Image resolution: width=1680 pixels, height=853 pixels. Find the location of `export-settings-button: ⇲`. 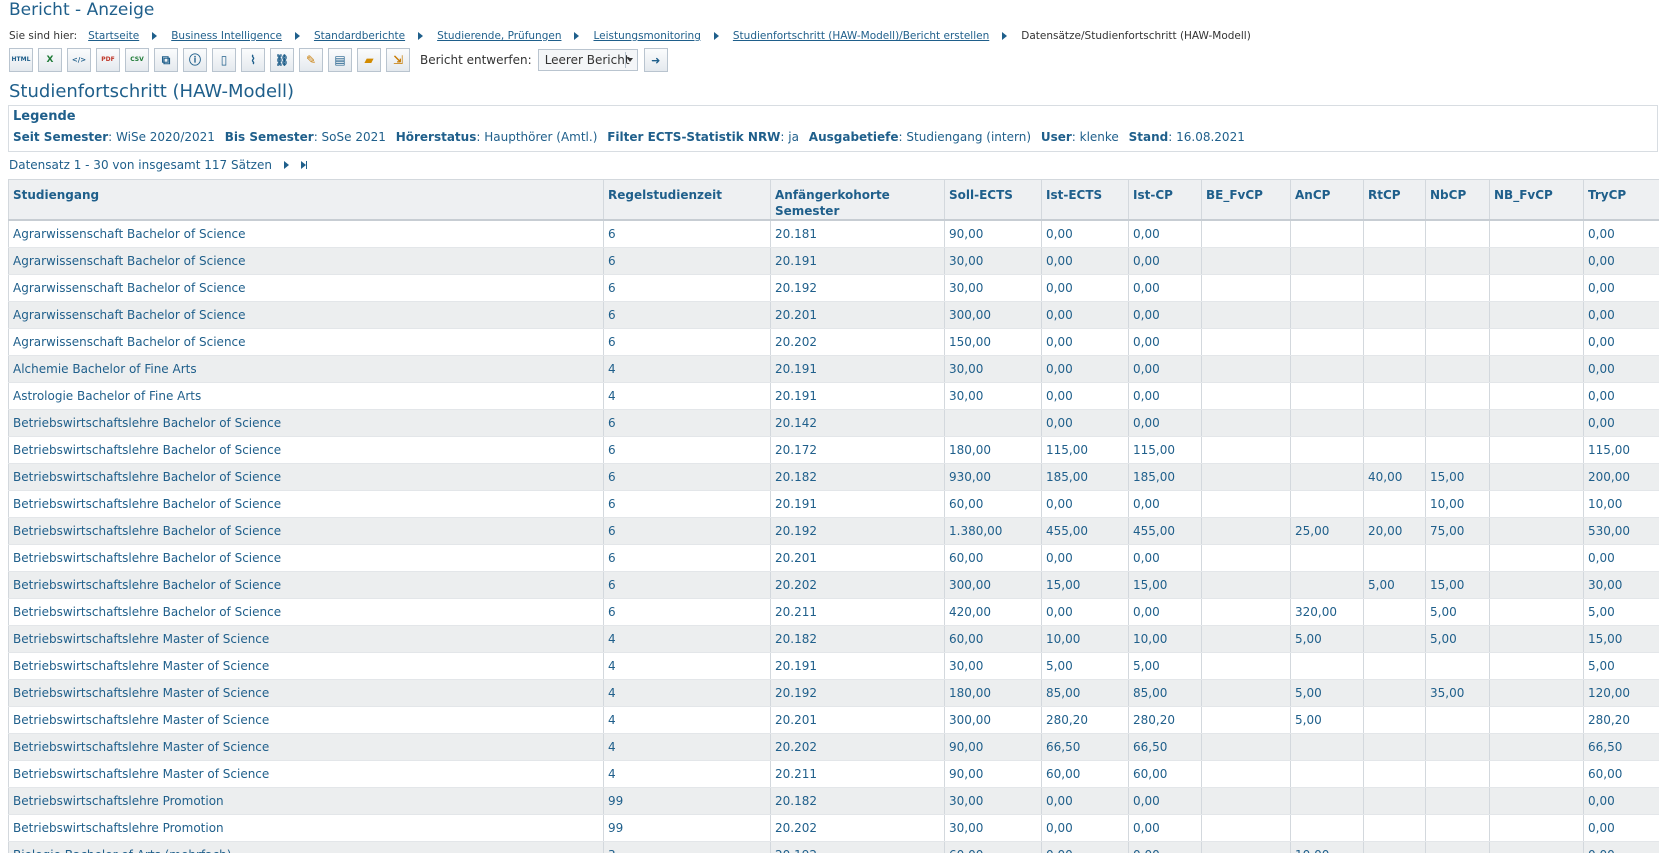

export-settings-button: ⇲ is located at coordinates (398, 60).